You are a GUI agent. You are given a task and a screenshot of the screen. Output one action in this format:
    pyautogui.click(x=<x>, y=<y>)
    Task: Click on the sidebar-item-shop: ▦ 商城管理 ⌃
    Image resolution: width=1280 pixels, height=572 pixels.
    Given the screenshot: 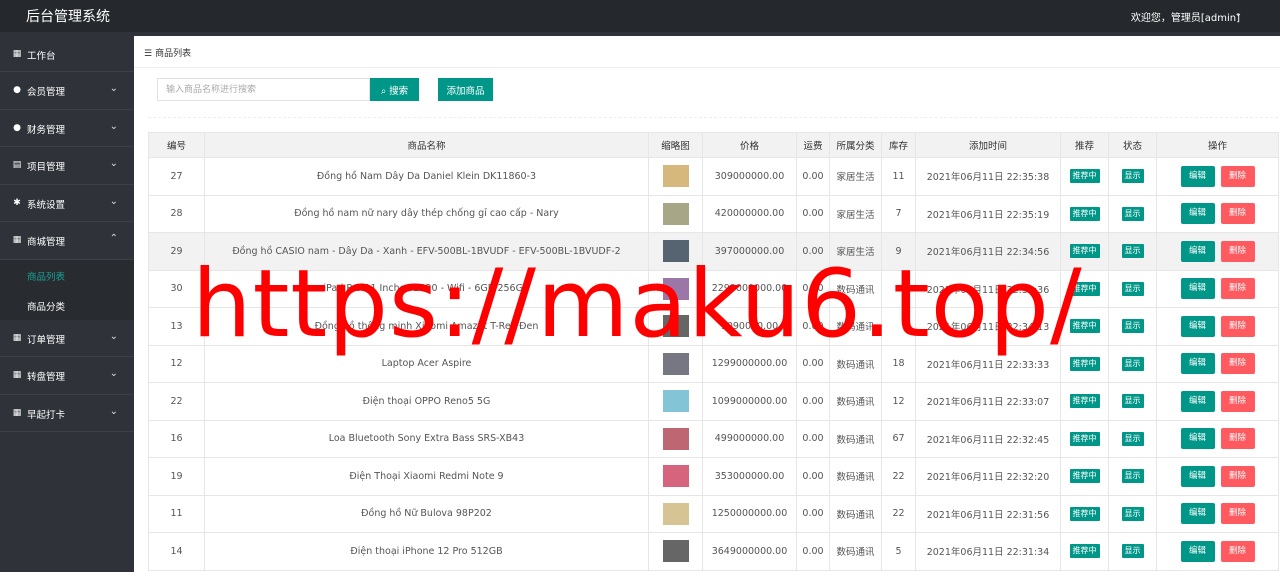 What is the action you would take?
    pyautogui.click(x=67, y=241)
    